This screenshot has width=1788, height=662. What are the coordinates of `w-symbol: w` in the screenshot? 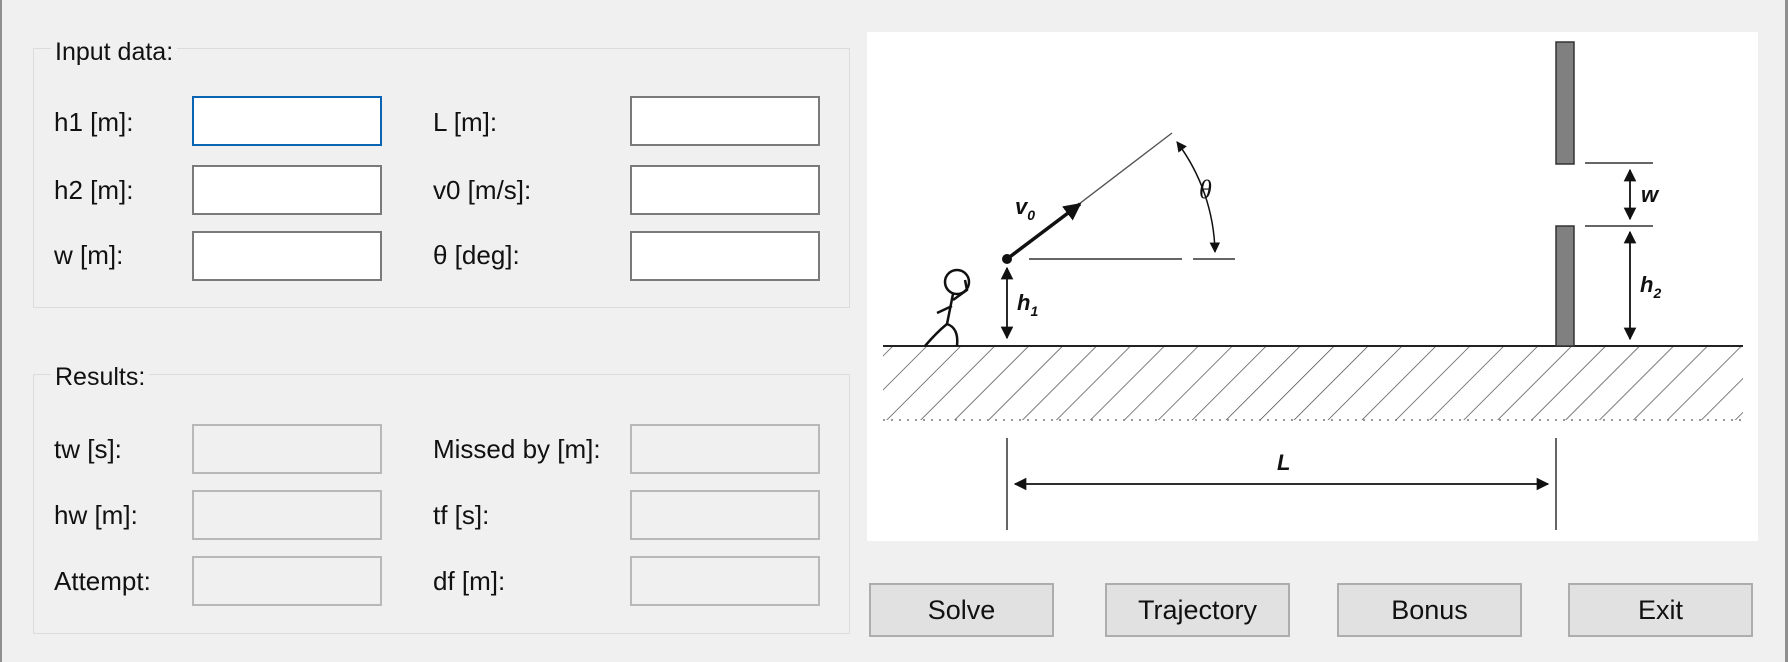 It's located at (1650, 194).